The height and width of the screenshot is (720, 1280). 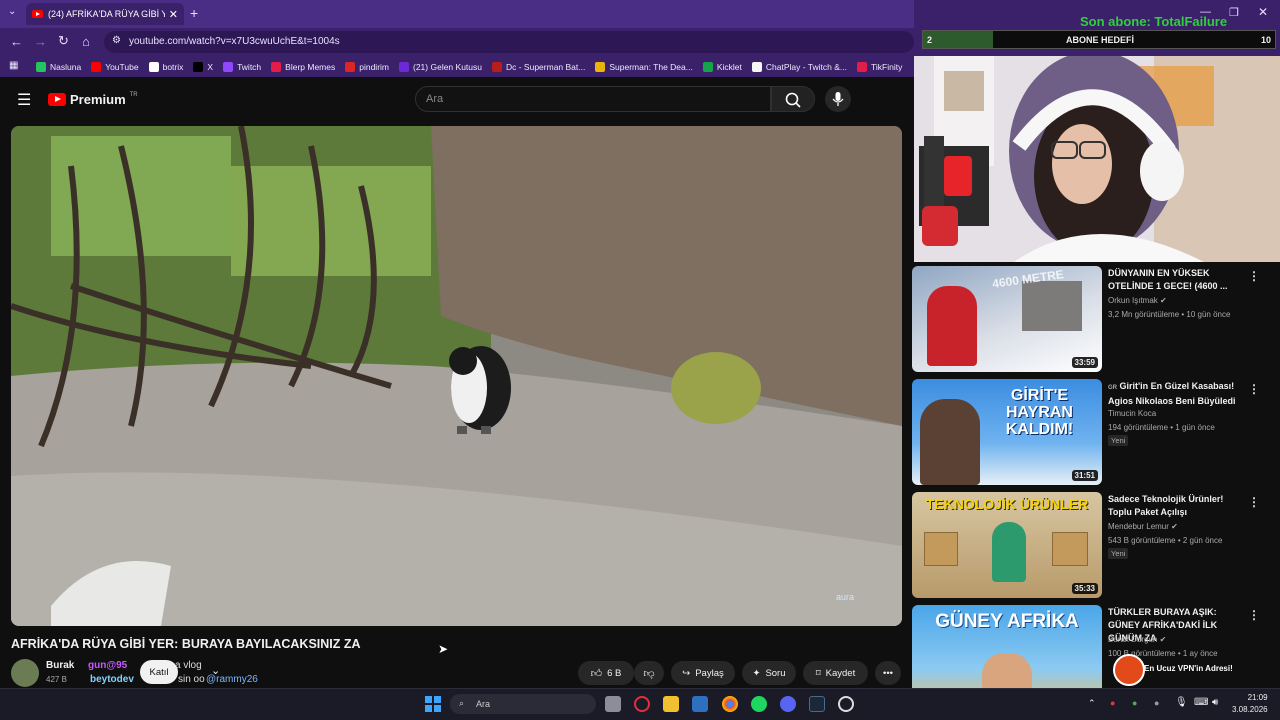 I want to click on minimize-icon: —, so click(x=1205, y=12).